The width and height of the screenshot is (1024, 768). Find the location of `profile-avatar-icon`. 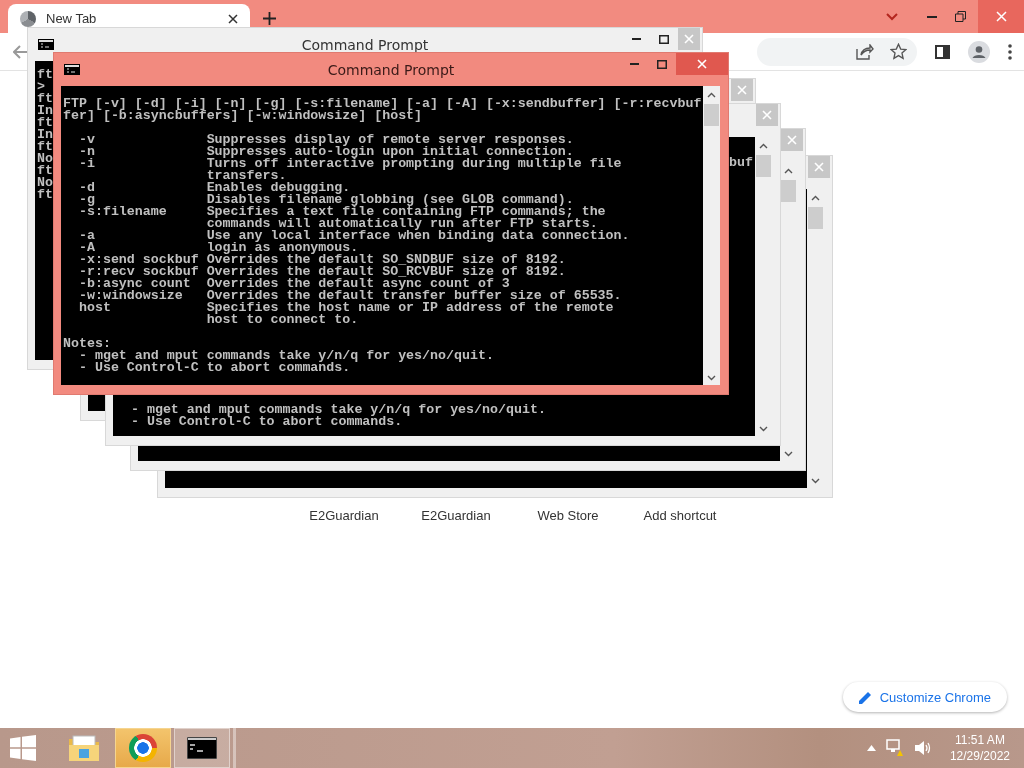

profile-avatar-icon is located at coordinates (979, 51).